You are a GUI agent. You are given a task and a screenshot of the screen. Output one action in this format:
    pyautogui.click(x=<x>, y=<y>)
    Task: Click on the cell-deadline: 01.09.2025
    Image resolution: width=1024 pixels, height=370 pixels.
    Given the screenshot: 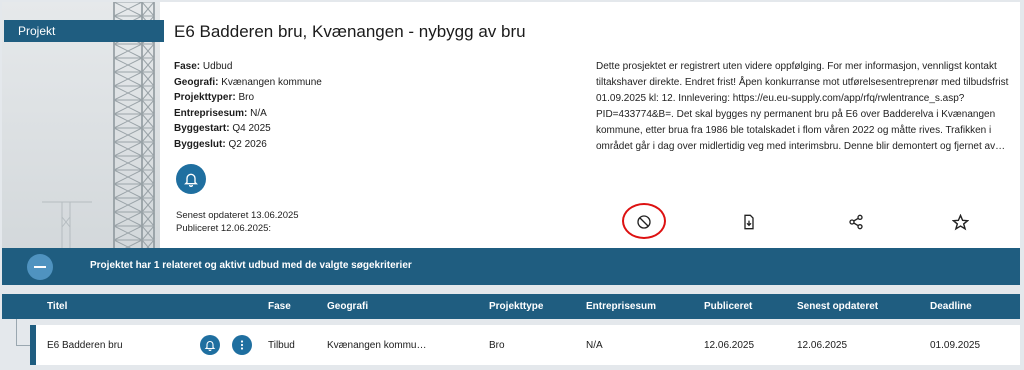 What is the action you would take?
    pyautogui.click(x=955, y=345)
    